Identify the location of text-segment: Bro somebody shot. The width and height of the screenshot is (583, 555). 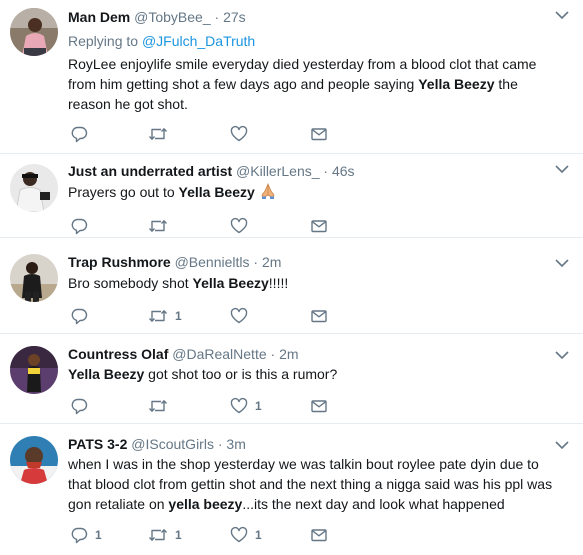
(130, 283).